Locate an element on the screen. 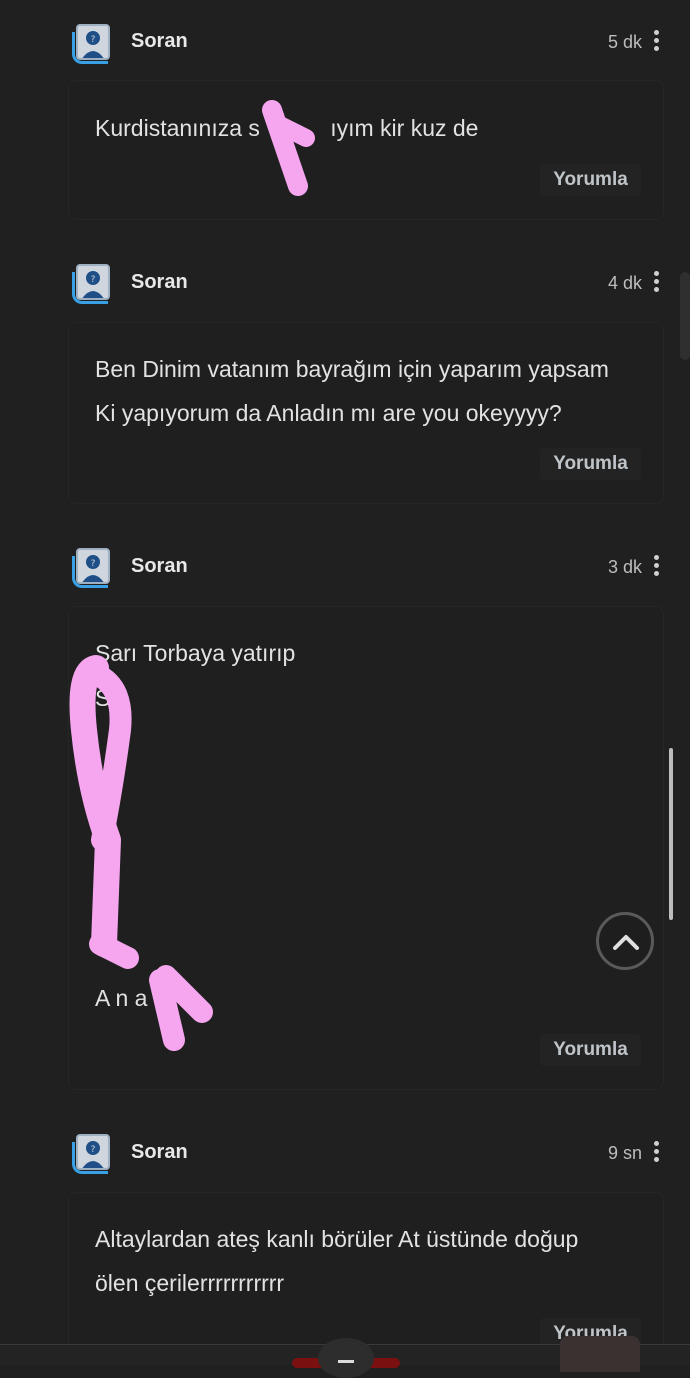 The image size is (690, 1378). comment-time: 4 dk is located at coordinates (624, 283).